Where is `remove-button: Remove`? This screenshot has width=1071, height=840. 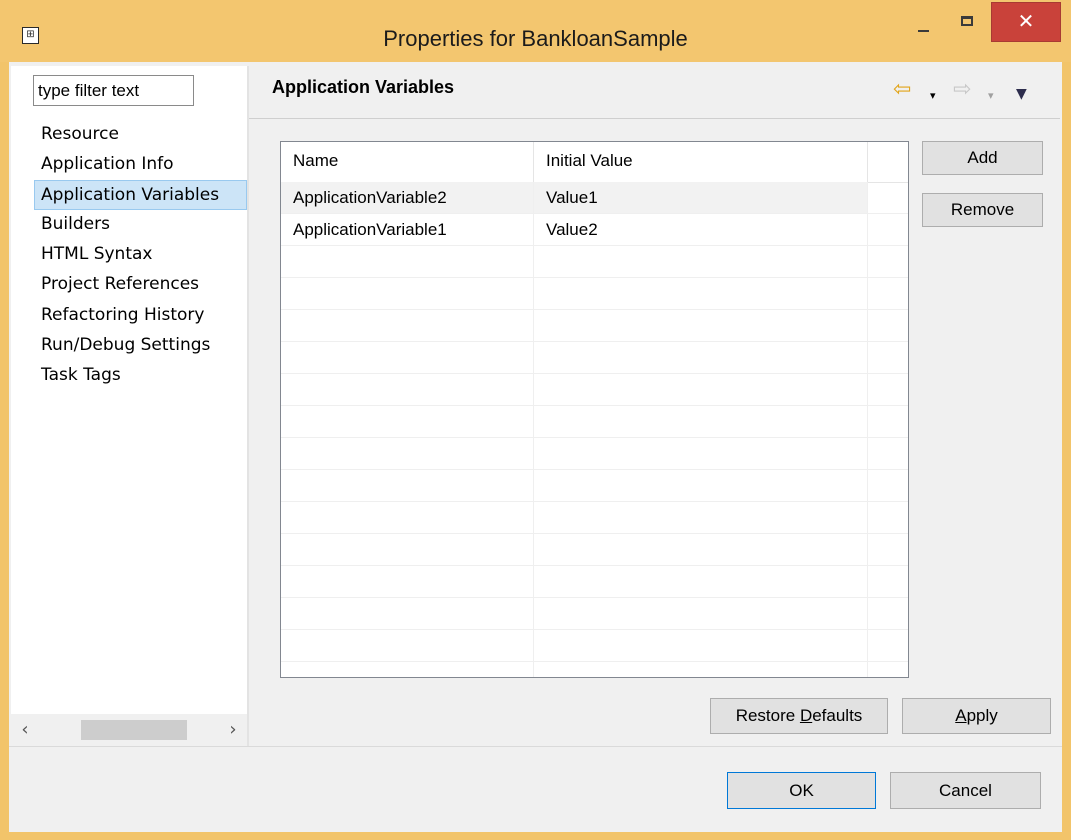
remove-button: Remove is located at coordinates (982, 210).